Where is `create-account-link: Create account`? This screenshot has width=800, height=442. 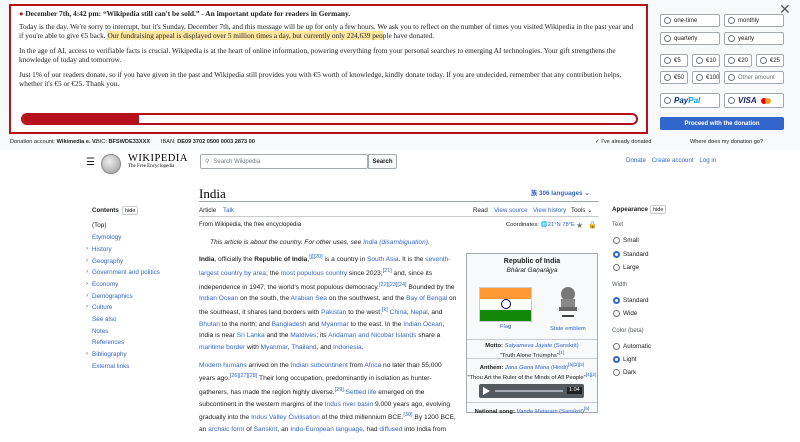
create-account-link: Create account is located at coordinates (673, 160).